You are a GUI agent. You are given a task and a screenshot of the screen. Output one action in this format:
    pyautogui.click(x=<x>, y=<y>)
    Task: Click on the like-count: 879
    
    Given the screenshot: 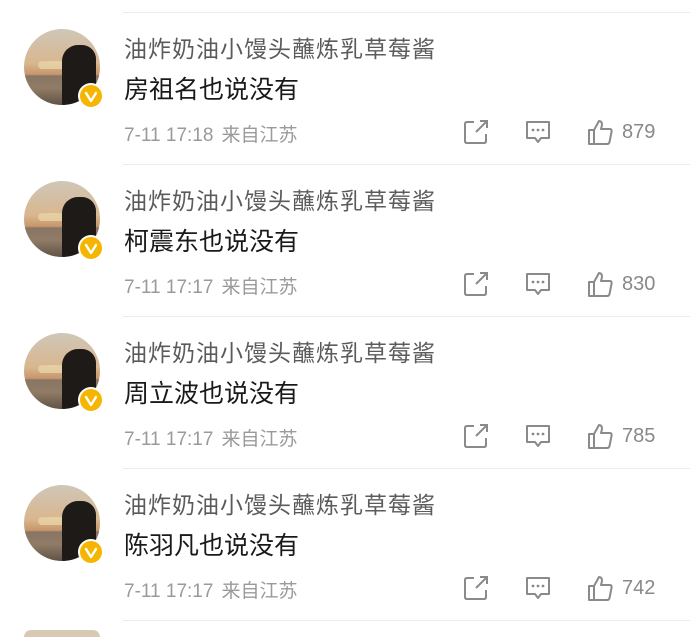 What is the action you would take?
    pyautogui.click(x=639, y=131)
    